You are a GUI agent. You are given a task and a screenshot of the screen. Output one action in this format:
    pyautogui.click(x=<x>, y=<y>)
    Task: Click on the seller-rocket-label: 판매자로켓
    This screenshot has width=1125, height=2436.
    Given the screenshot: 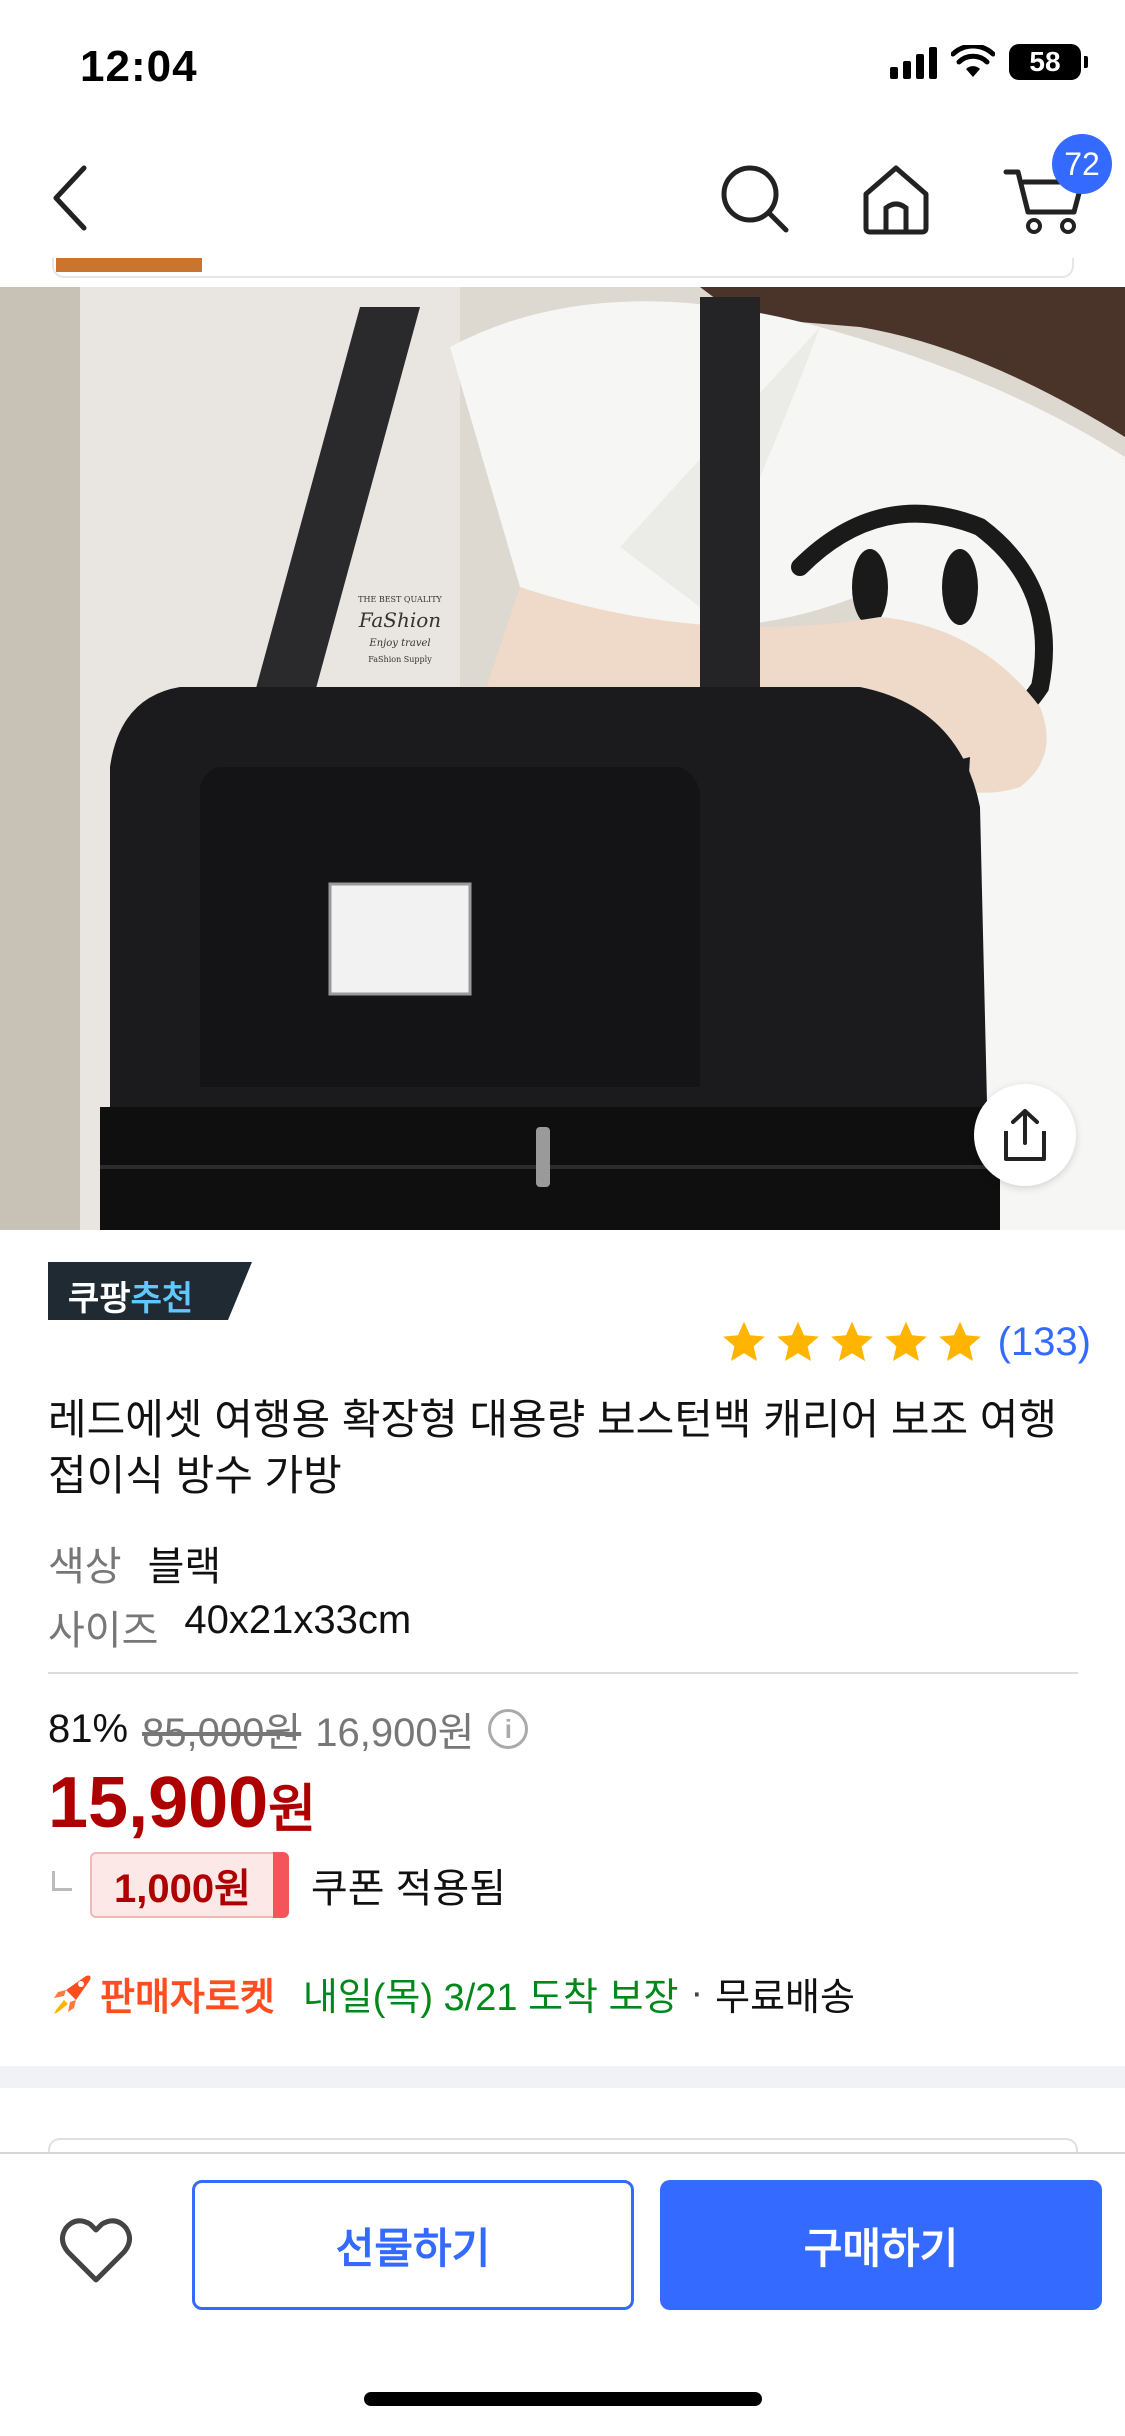 What is the action you would take?
    pyautogui.click(x=187, y=1998)
    